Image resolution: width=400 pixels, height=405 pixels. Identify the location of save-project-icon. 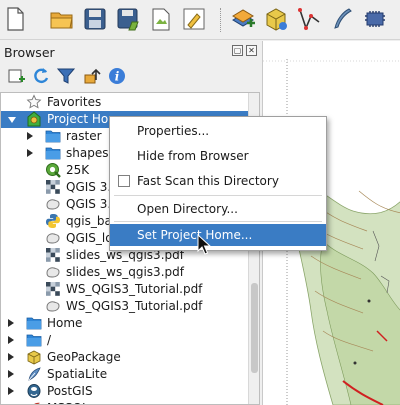
(95, 19).